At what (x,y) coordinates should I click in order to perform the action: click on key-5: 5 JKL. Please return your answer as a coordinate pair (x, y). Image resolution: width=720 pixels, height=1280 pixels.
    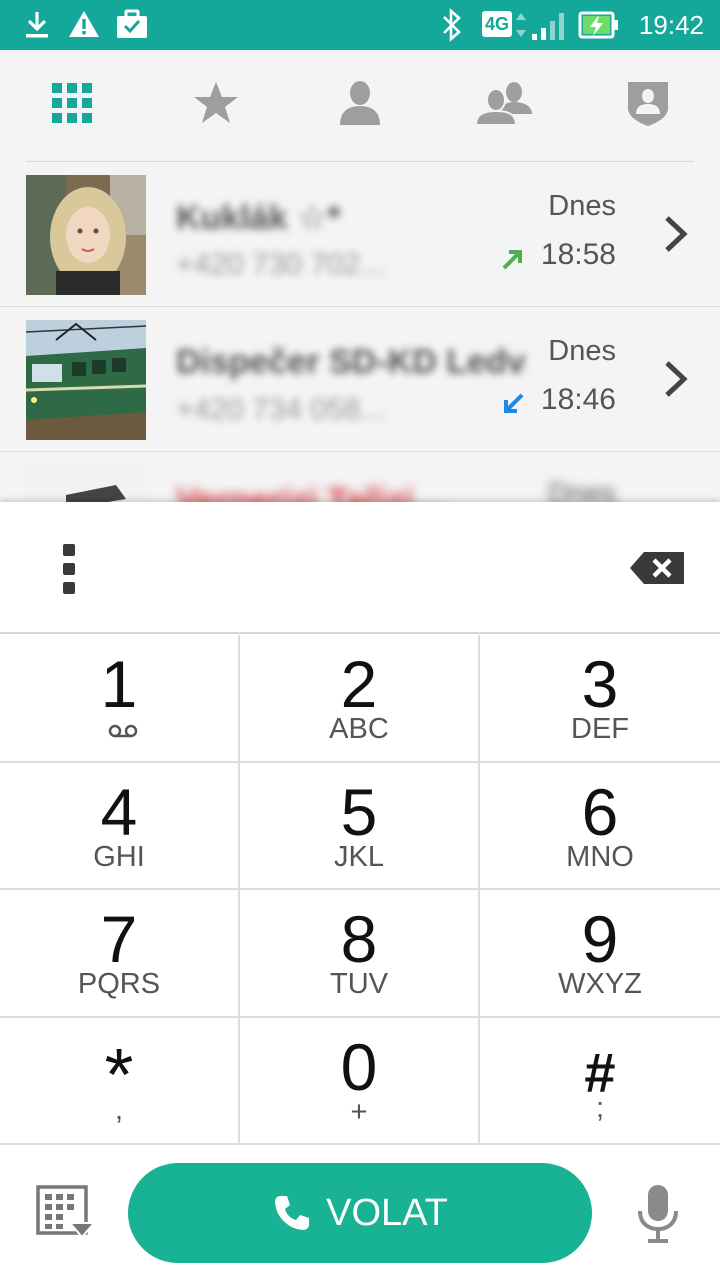
    Looking at the image, I should click on (360, 826).